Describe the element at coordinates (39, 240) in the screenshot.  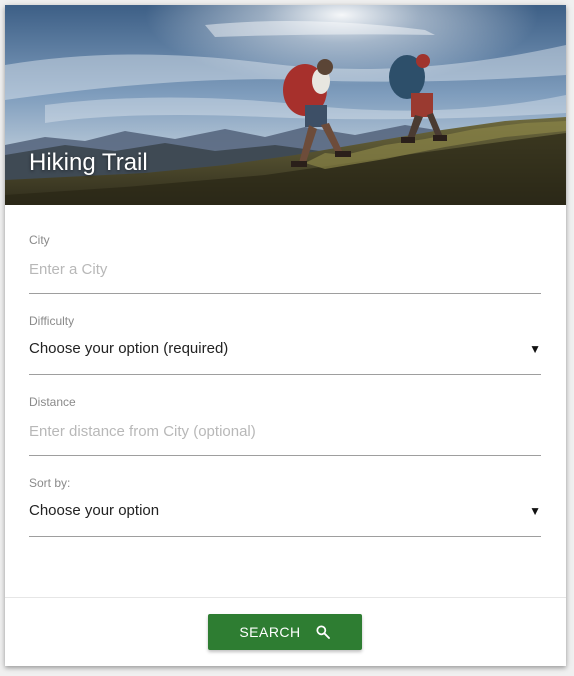
I see `city-label: City` at that location.